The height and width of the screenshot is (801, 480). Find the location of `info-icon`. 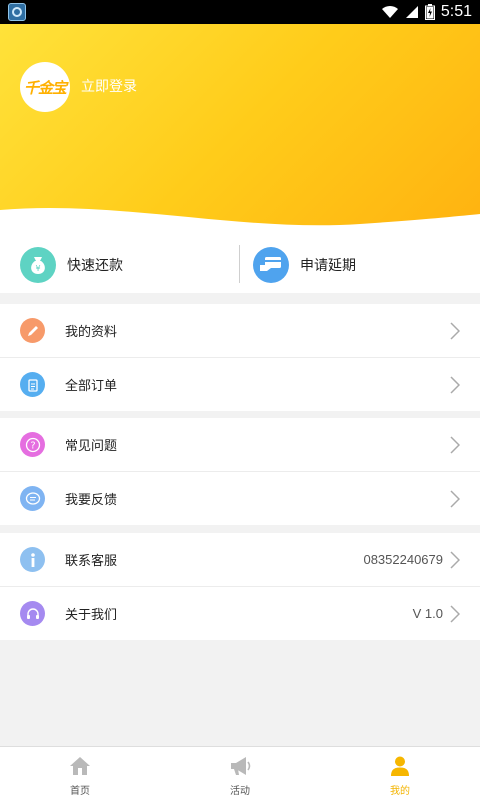

info-icon is located at coordinates (32, 559).